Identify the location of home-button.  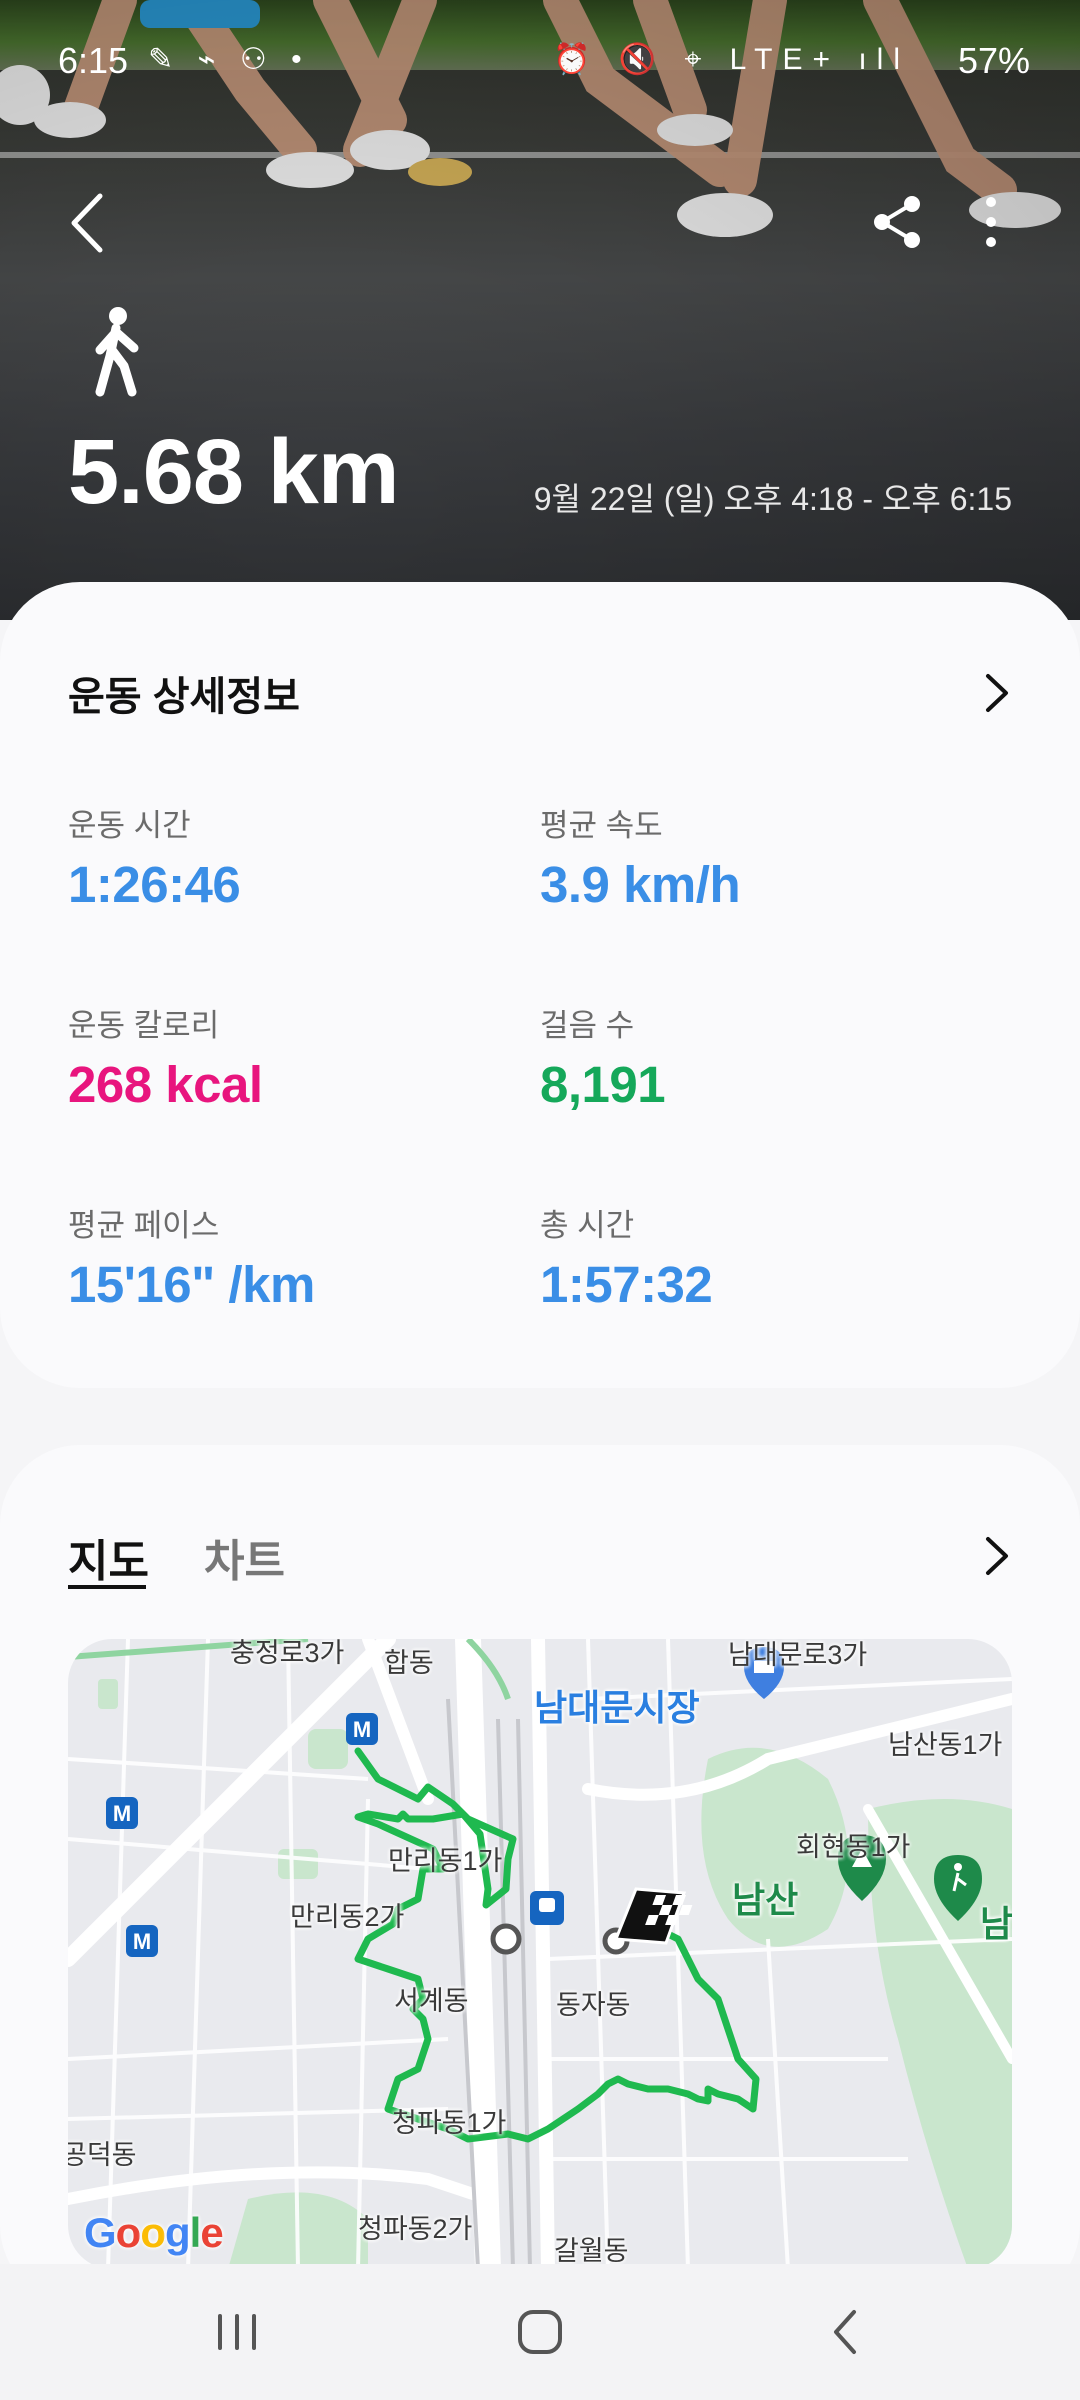
(540, 2332).